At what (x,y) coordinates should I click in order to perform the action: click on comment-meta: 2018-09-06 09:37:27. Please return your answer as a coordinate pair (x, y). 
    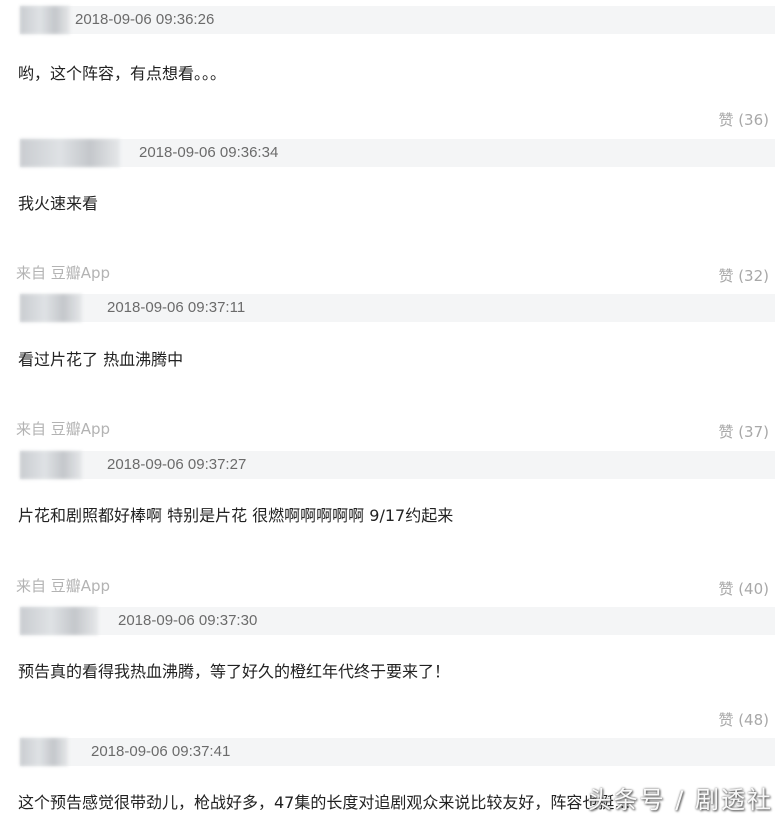
    Looking at the image, I should click on (397, 465).